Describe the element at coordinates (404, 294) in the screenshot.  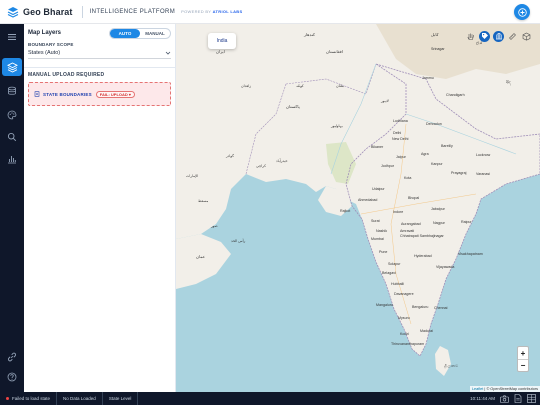
I see `map-label: Davanagere` at that location.